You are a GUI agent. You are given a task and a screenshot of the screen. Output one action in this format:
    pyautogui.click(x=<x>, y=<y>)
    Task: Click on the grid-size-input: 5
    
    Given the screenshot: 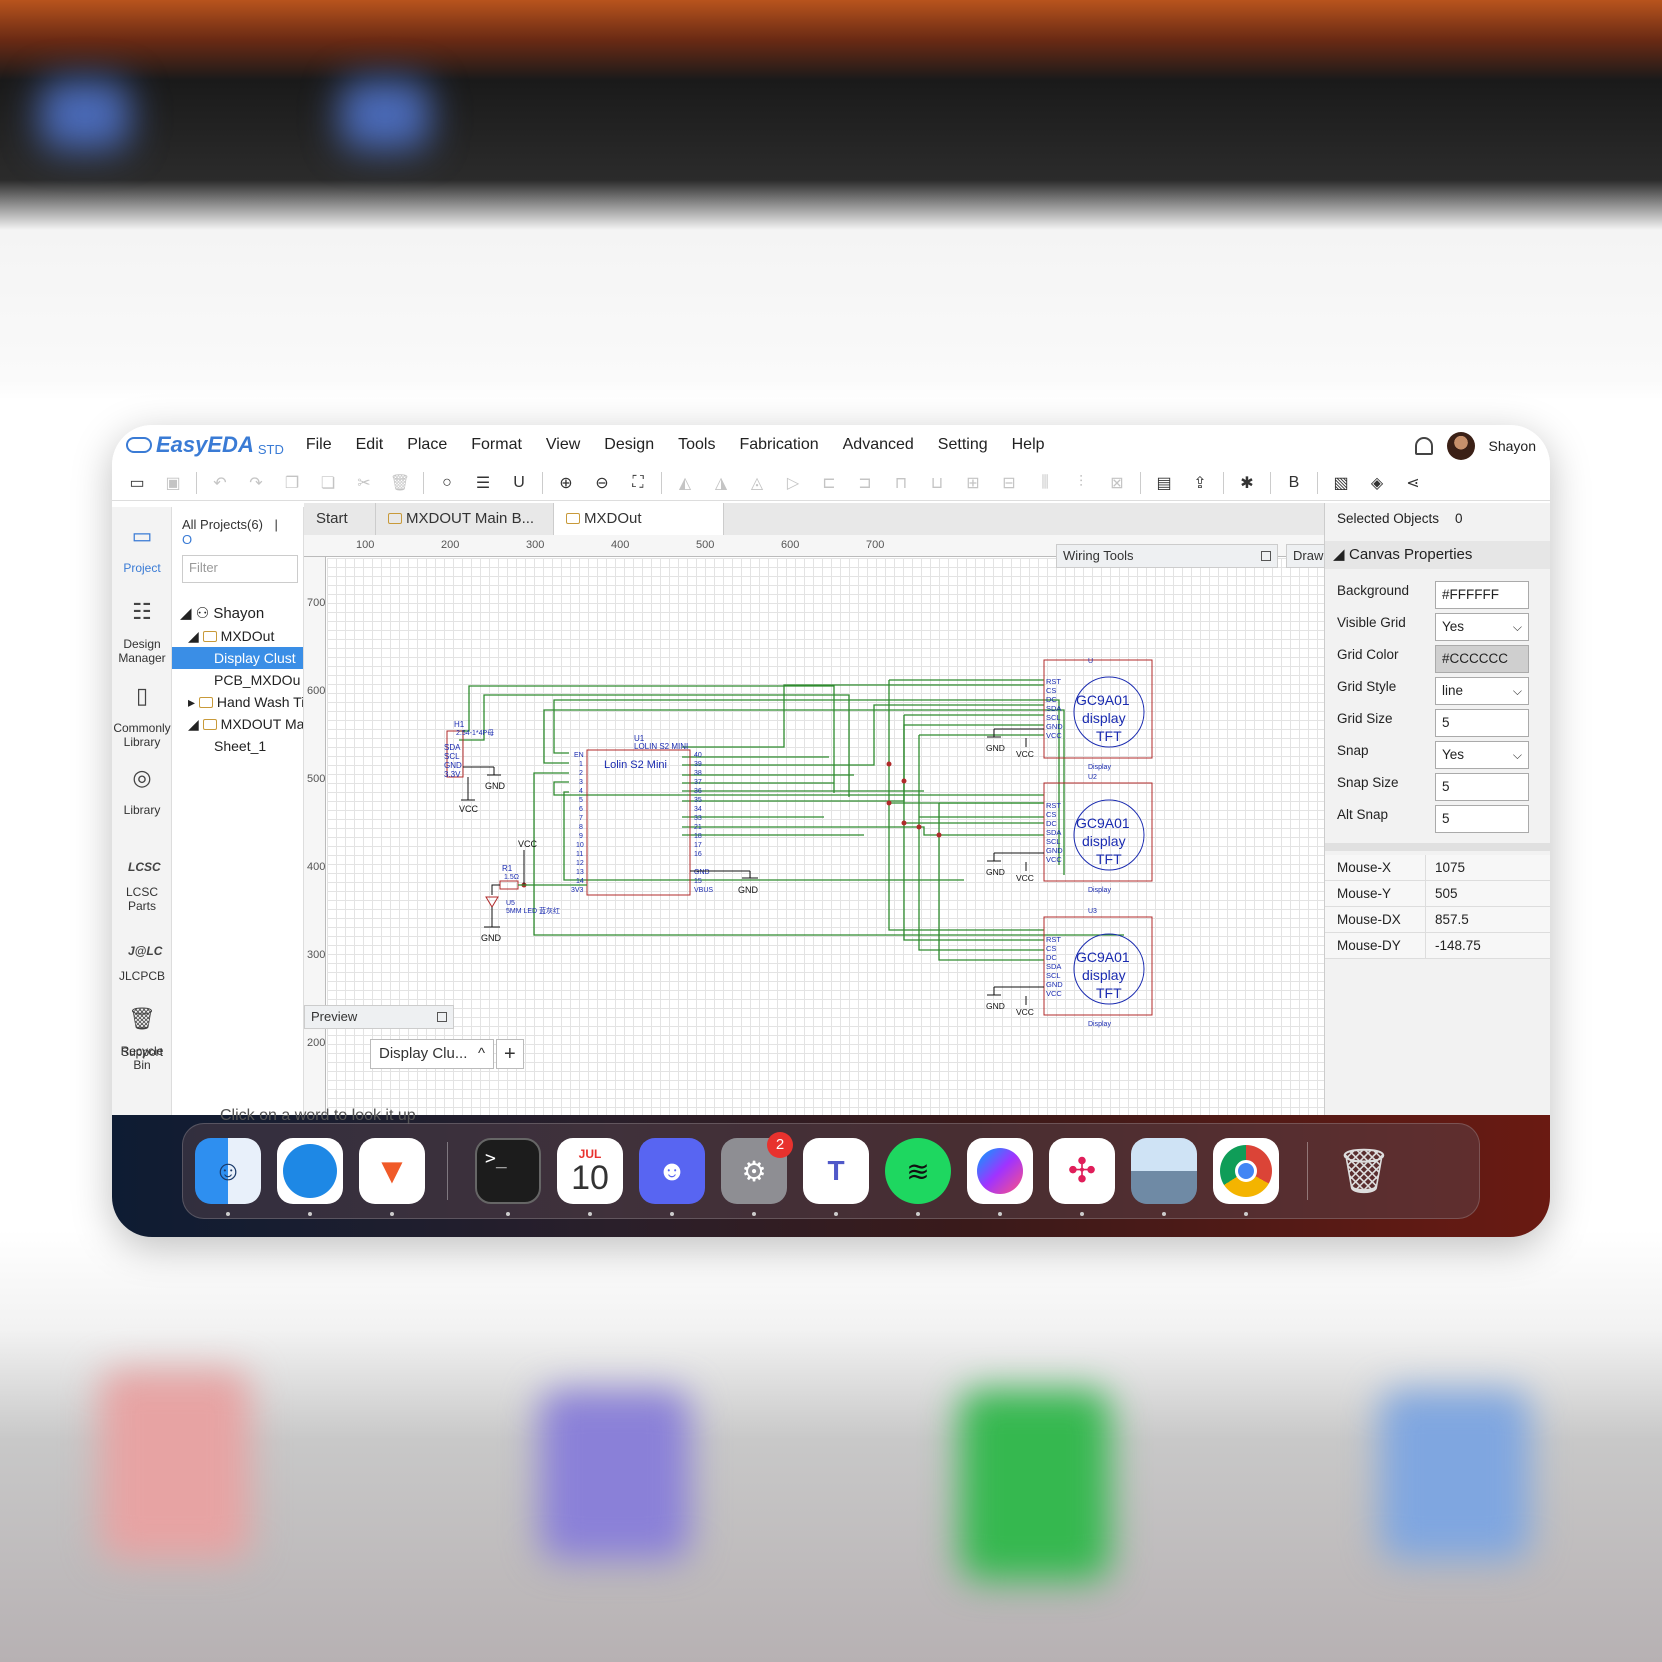 What is the action you would take?
    pyautogui.click(x=1482, y=723)
    